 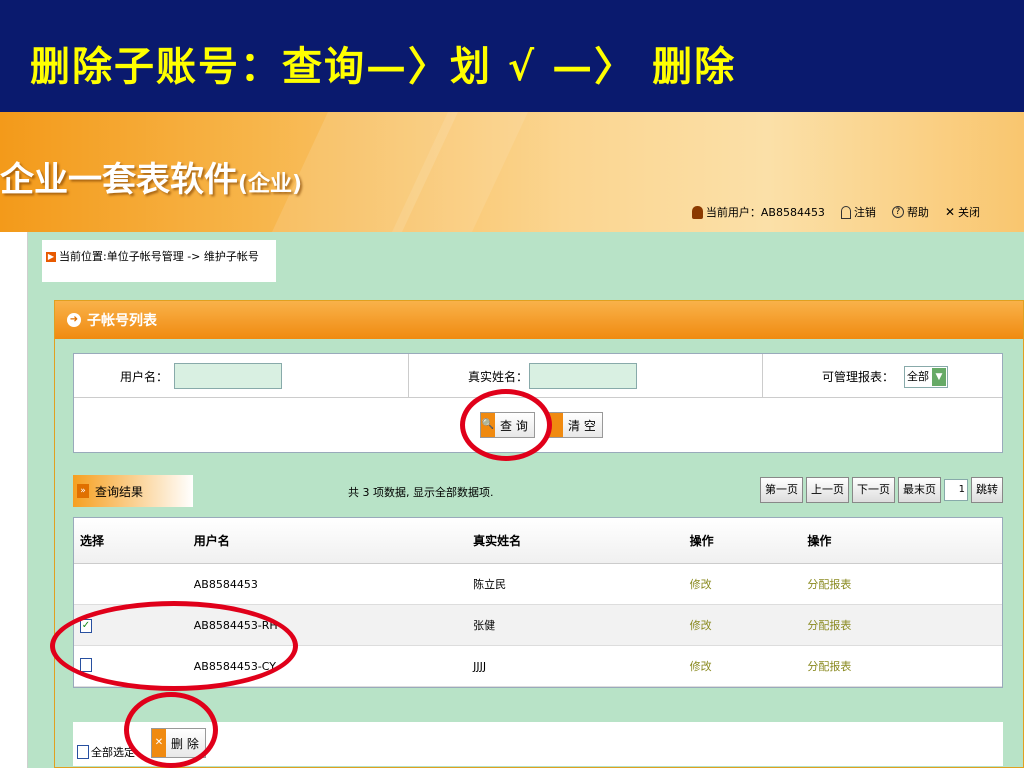 I want to click on logout-link: 注销, so click(x=858, y=212).